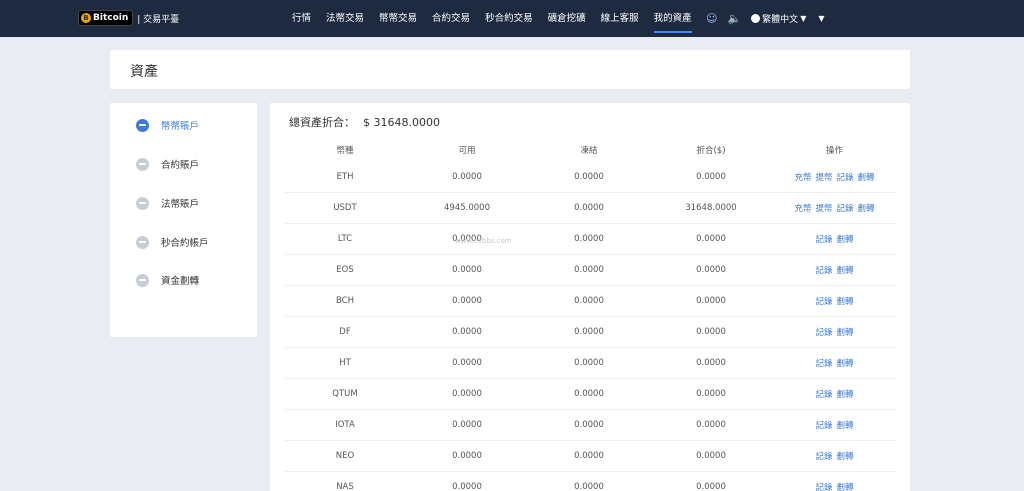 The image size is (1024, 491). What do you see at coordinates (322, 122) in the screenshot?
I see `total-label: 總資產折合：` at bounding box center [322, 122].